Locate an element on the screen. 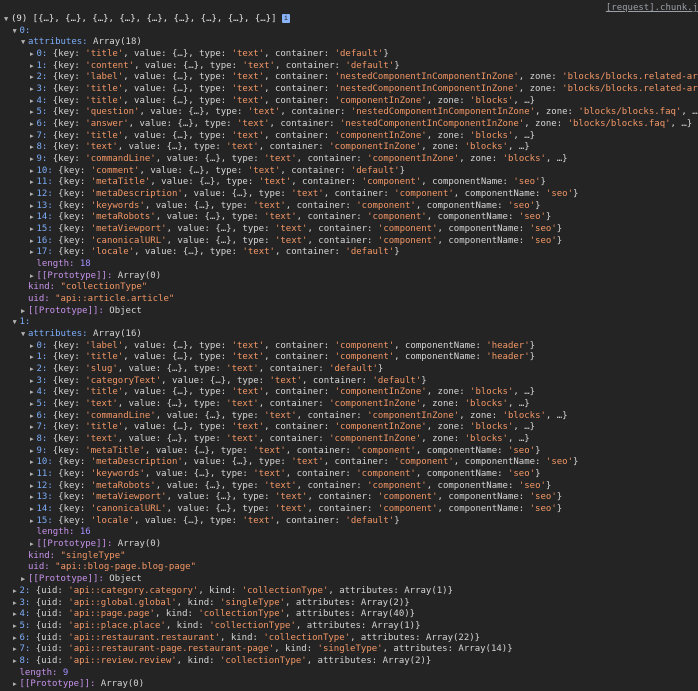  tree-row: ▼attributes: Array(16) is located at coordinates (359, 335).